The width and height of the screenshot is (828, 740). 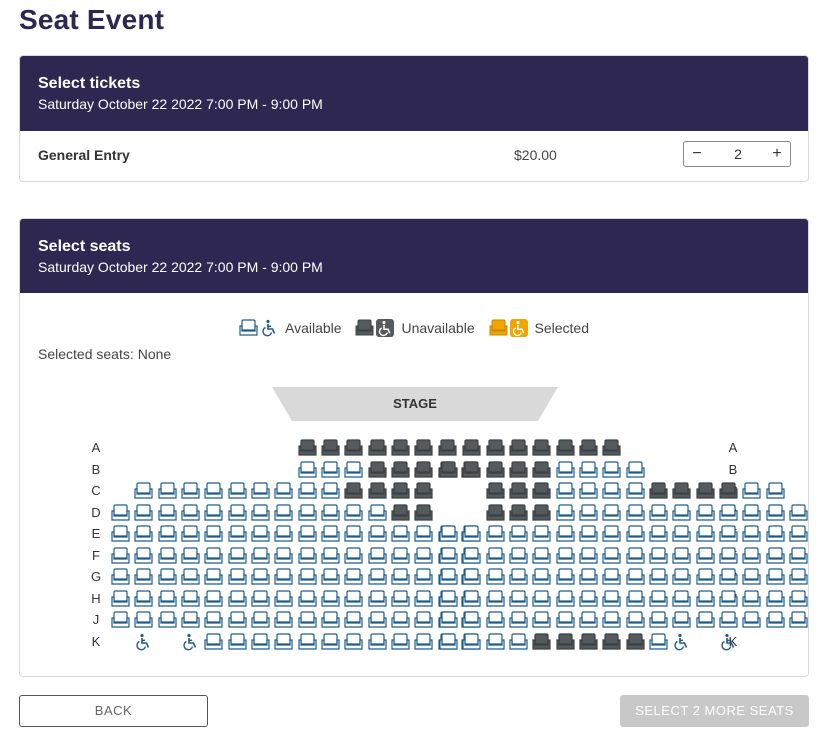 I want to click on select-more-seats-button: SELECT 2 MORE SEATS, so click(x=714, y=711).